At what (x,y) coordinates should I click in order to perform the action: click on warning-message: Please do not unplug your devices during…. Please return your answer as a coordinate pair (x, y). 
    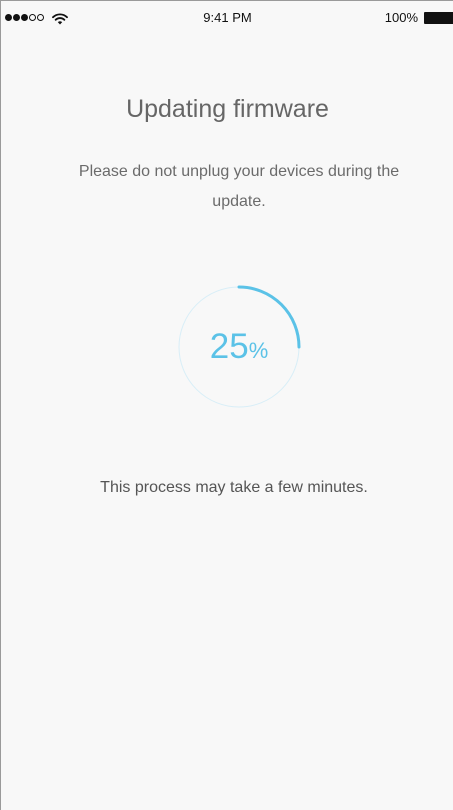
    Looking at the image, I should click on (239, 186).